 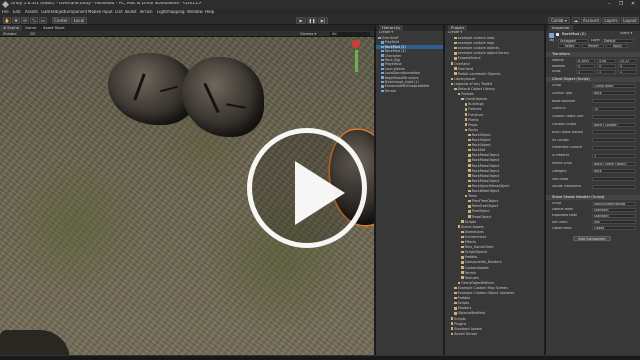 What do you see at coordinates (409, 51) in the screenshot?
I see `hierarchy-item: RockMod (3)` at bounding box center [409, 51].